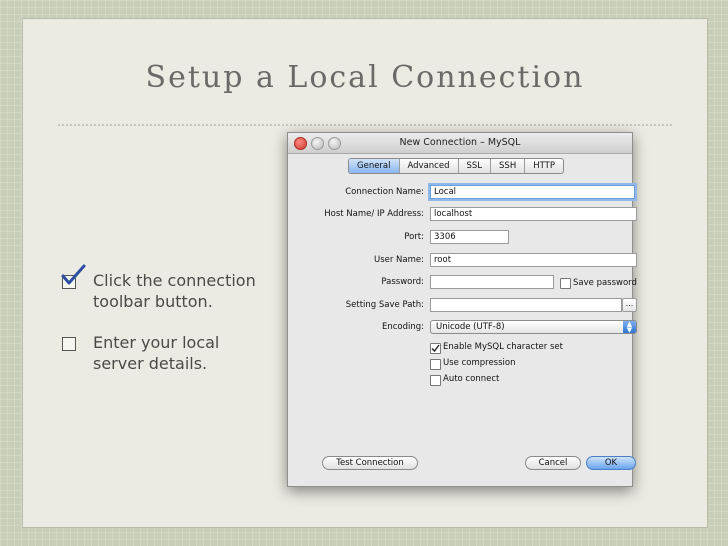 The width and height of the screenshot is (728, 546). What do you see at coordinates (474, 166) in the screenshot?
I see `tab-ssl: SSL` at bounding box center [474, 166].